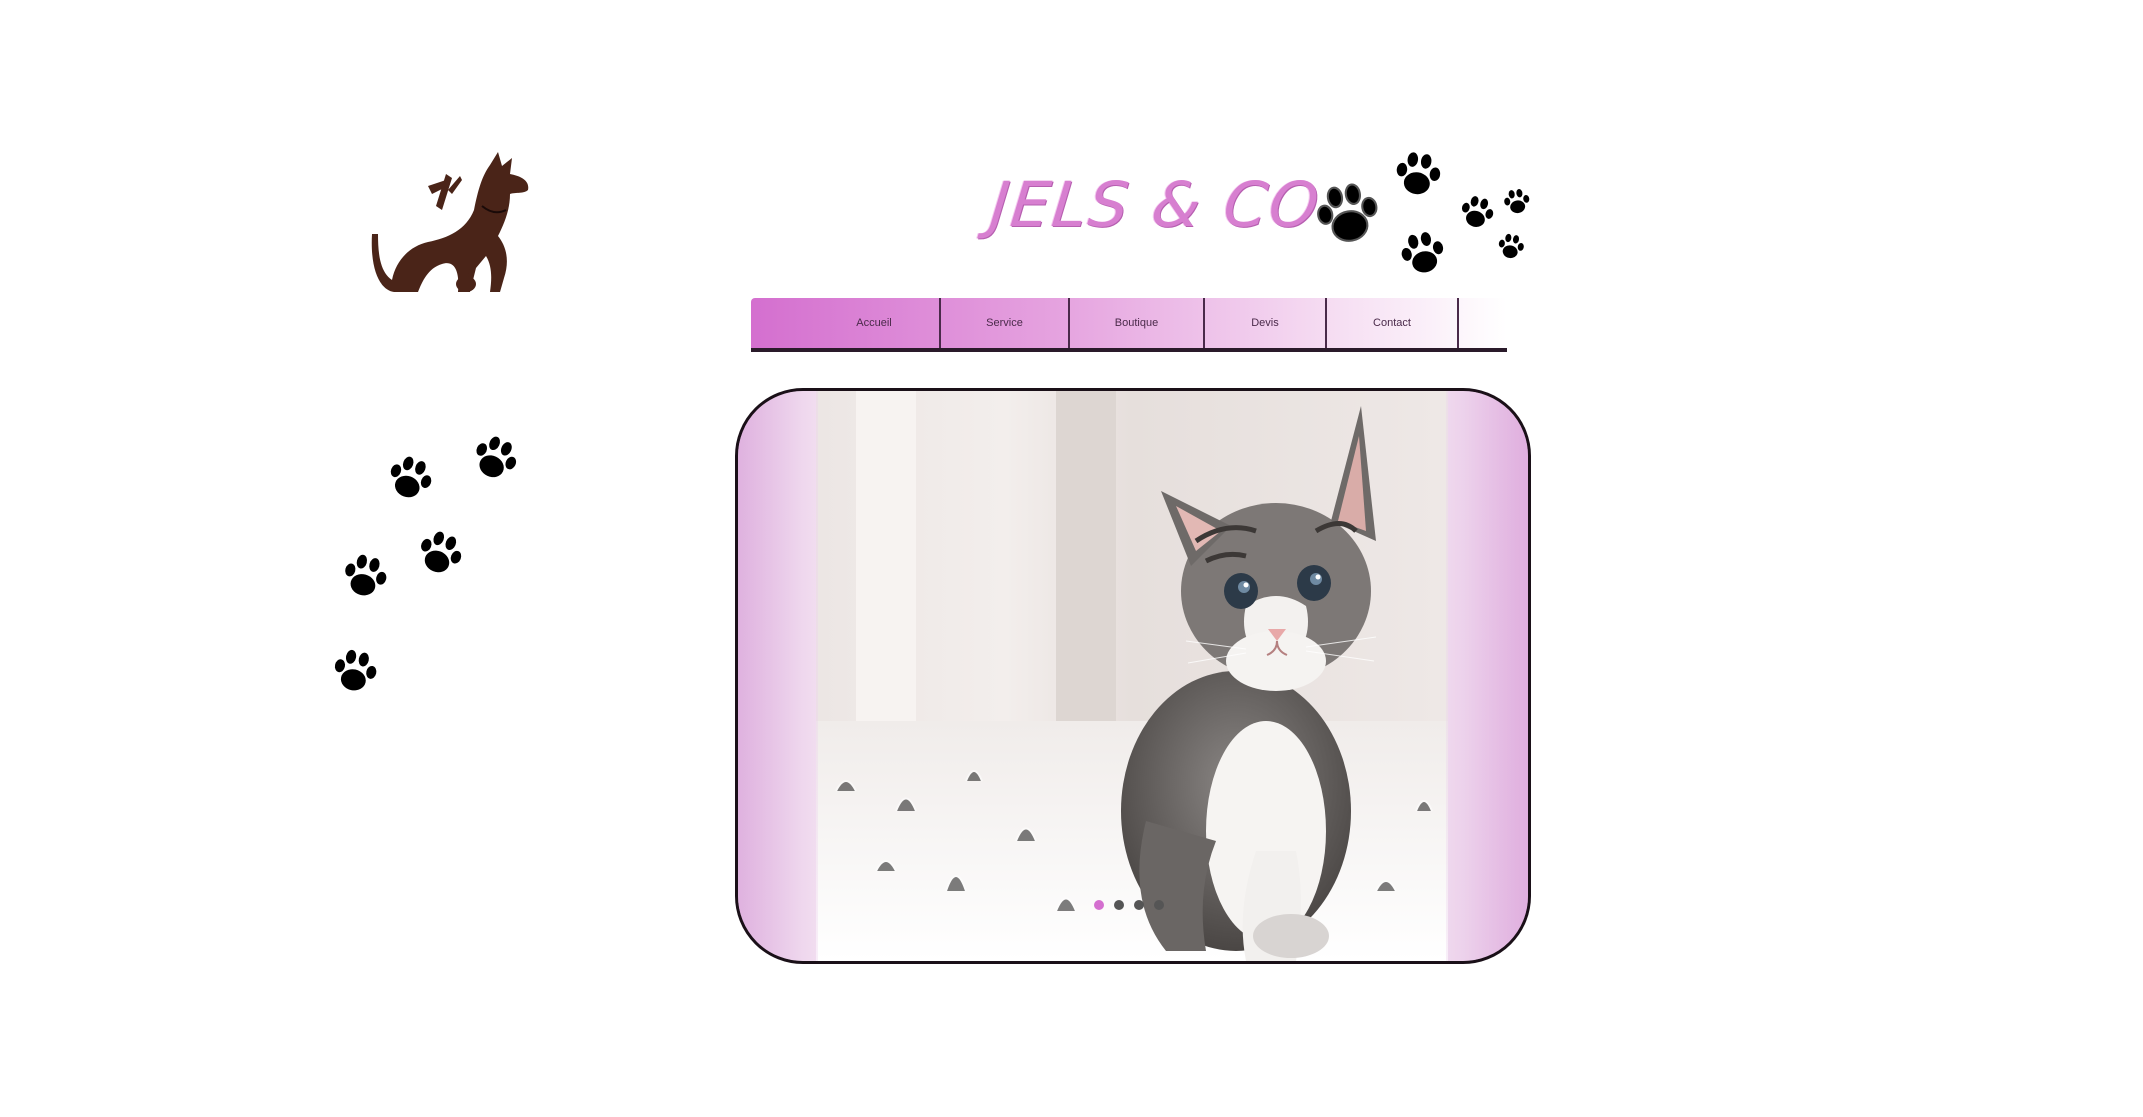 This screenshot has height=1117, width=2143. Describe the element at coordinates (450, 222) in the screenshot. I see `pet-silhouette-logo-icon` at that location.